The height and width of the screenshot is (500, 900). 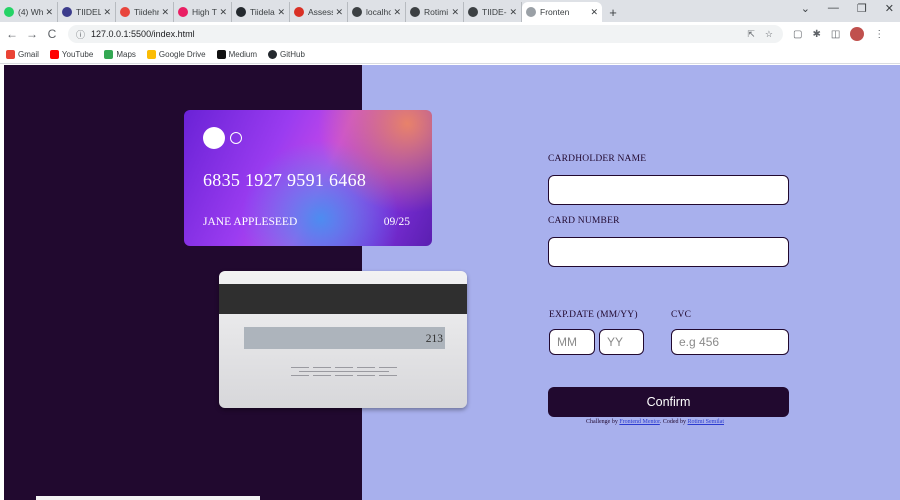 I want to click on site-info-icon: ⓘ, so click(x=80, y=34).